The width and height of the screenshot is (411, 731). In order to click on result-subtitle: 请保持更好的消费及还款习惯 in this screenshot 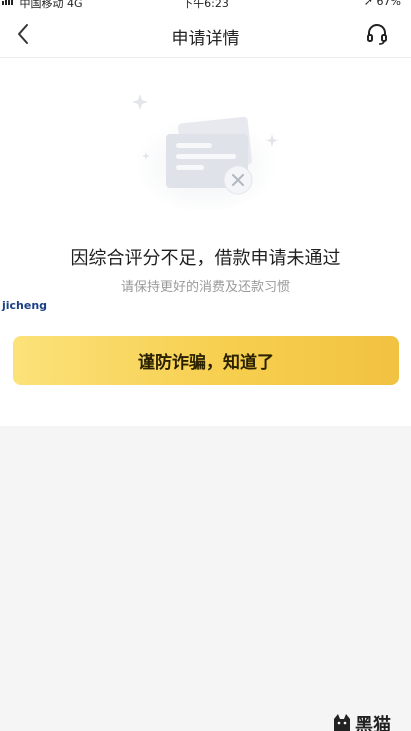, I will do `click(205, 287)`.